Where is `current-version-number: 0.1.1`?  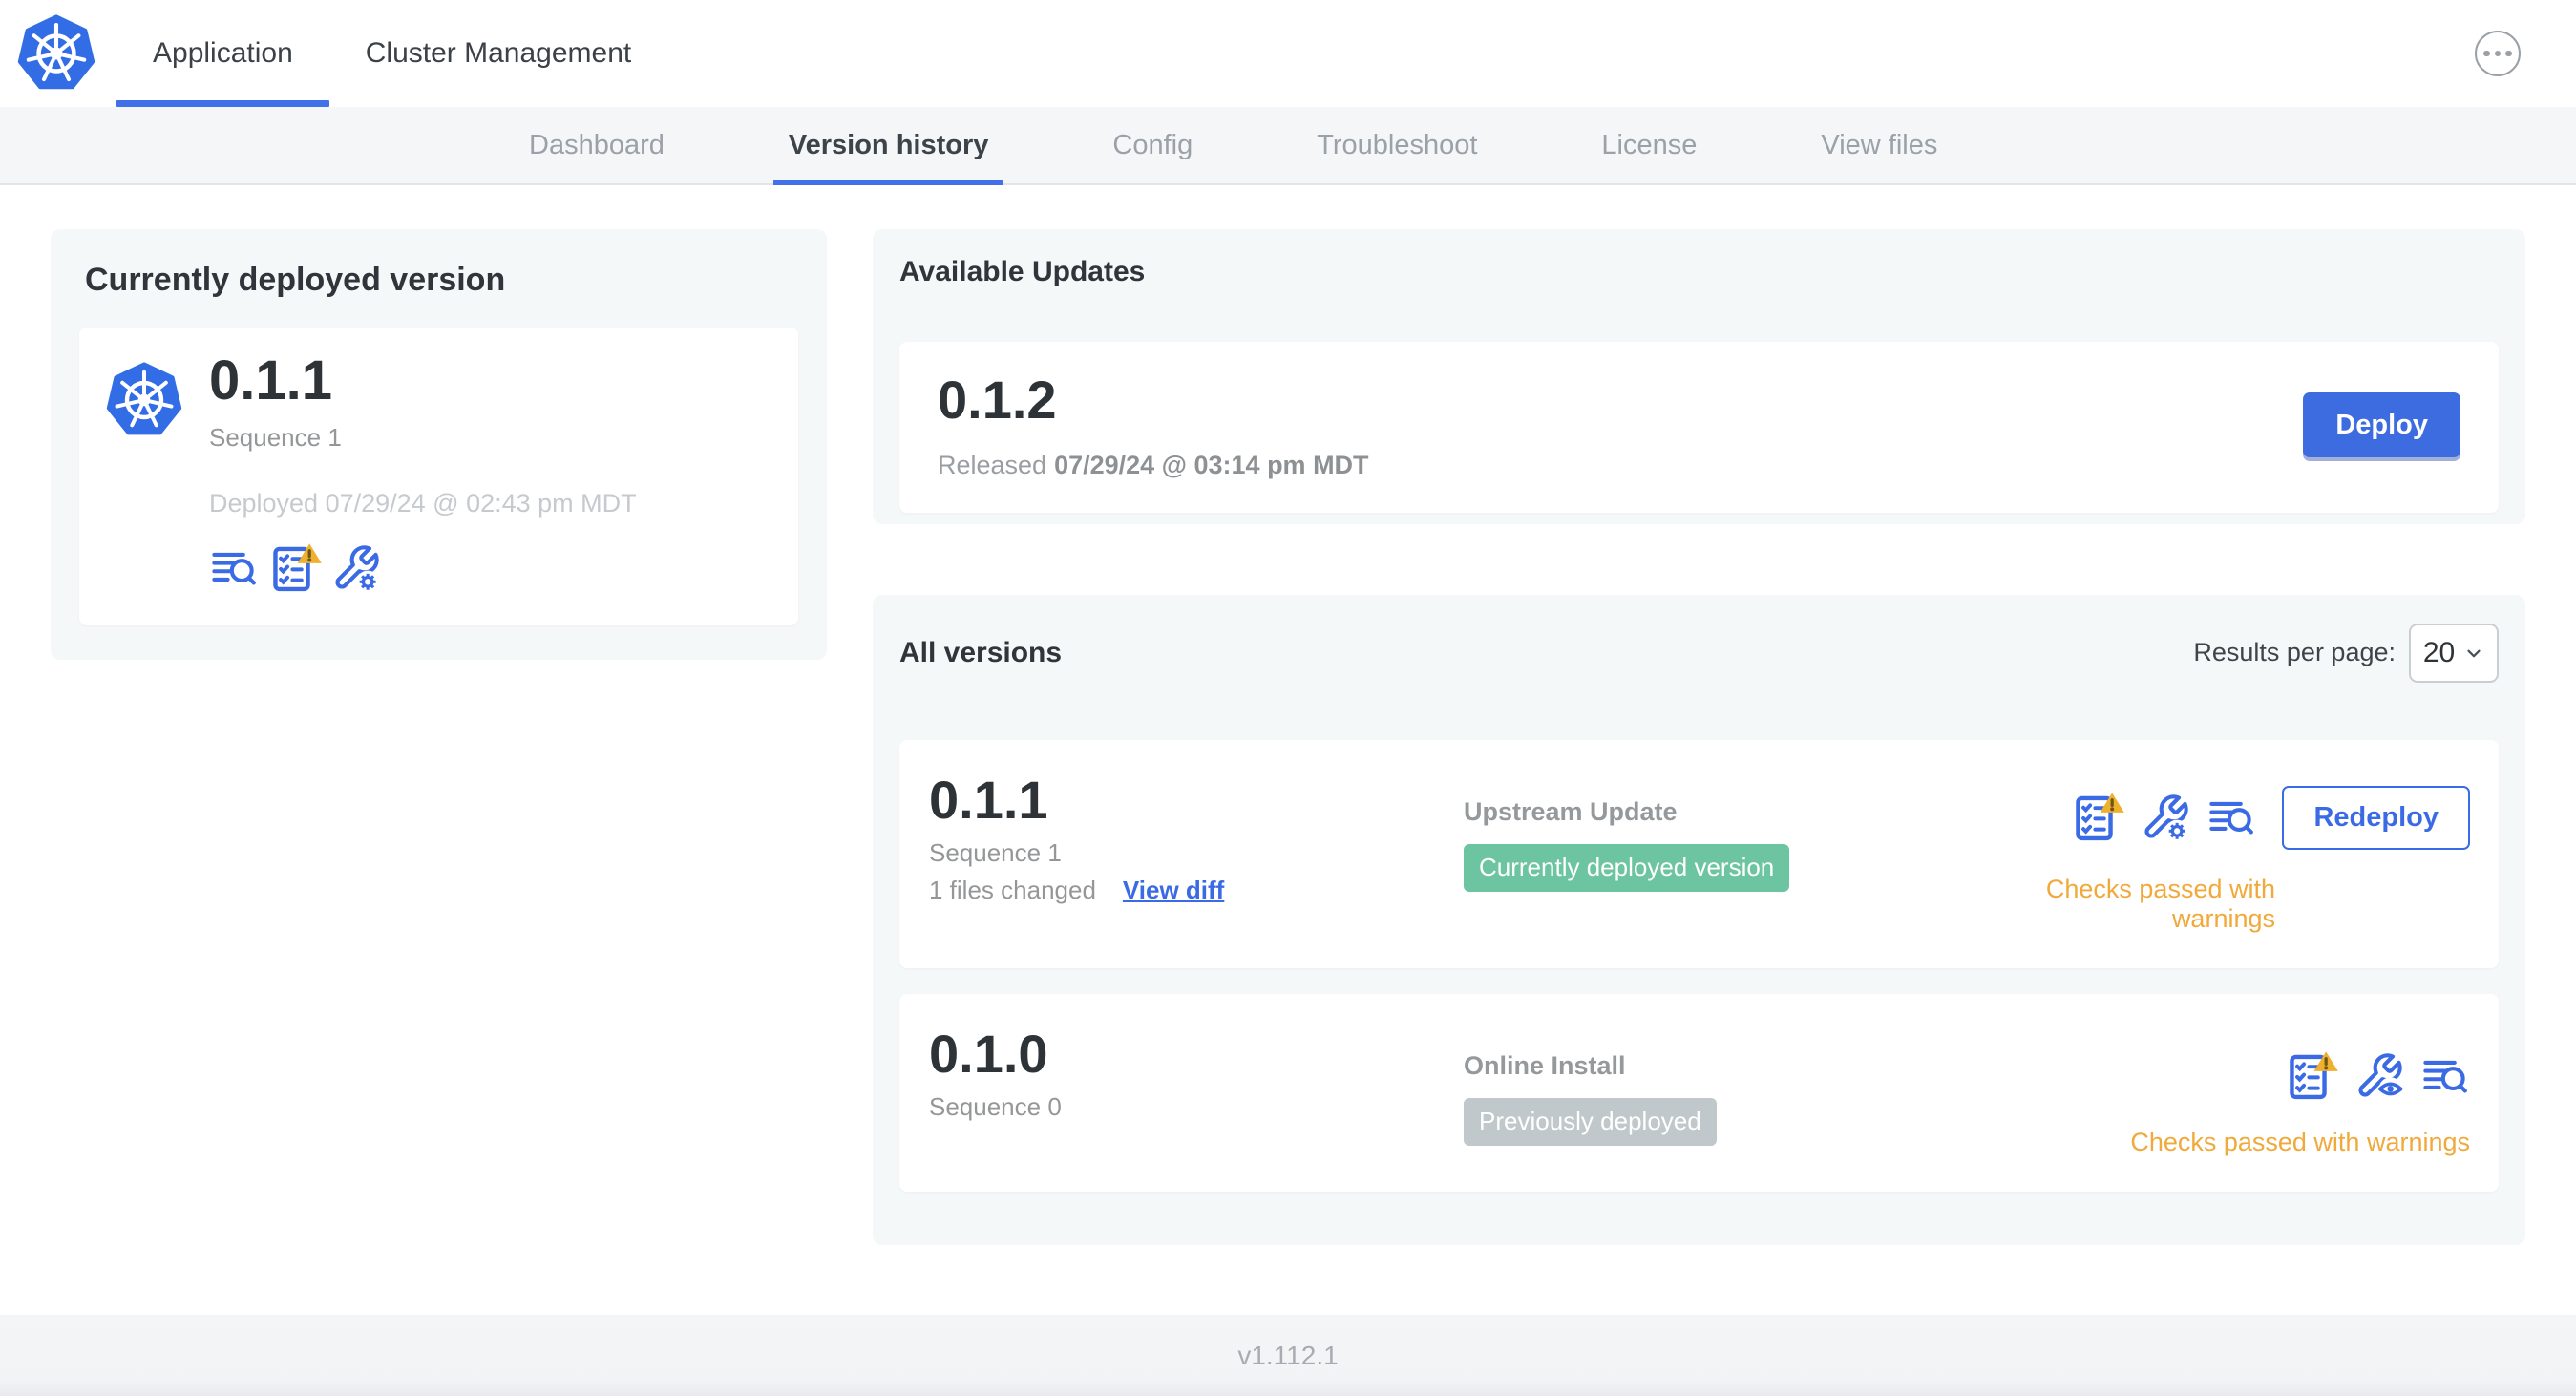 current-version-number: 0.1.1 is located at coordinates (270, 380).